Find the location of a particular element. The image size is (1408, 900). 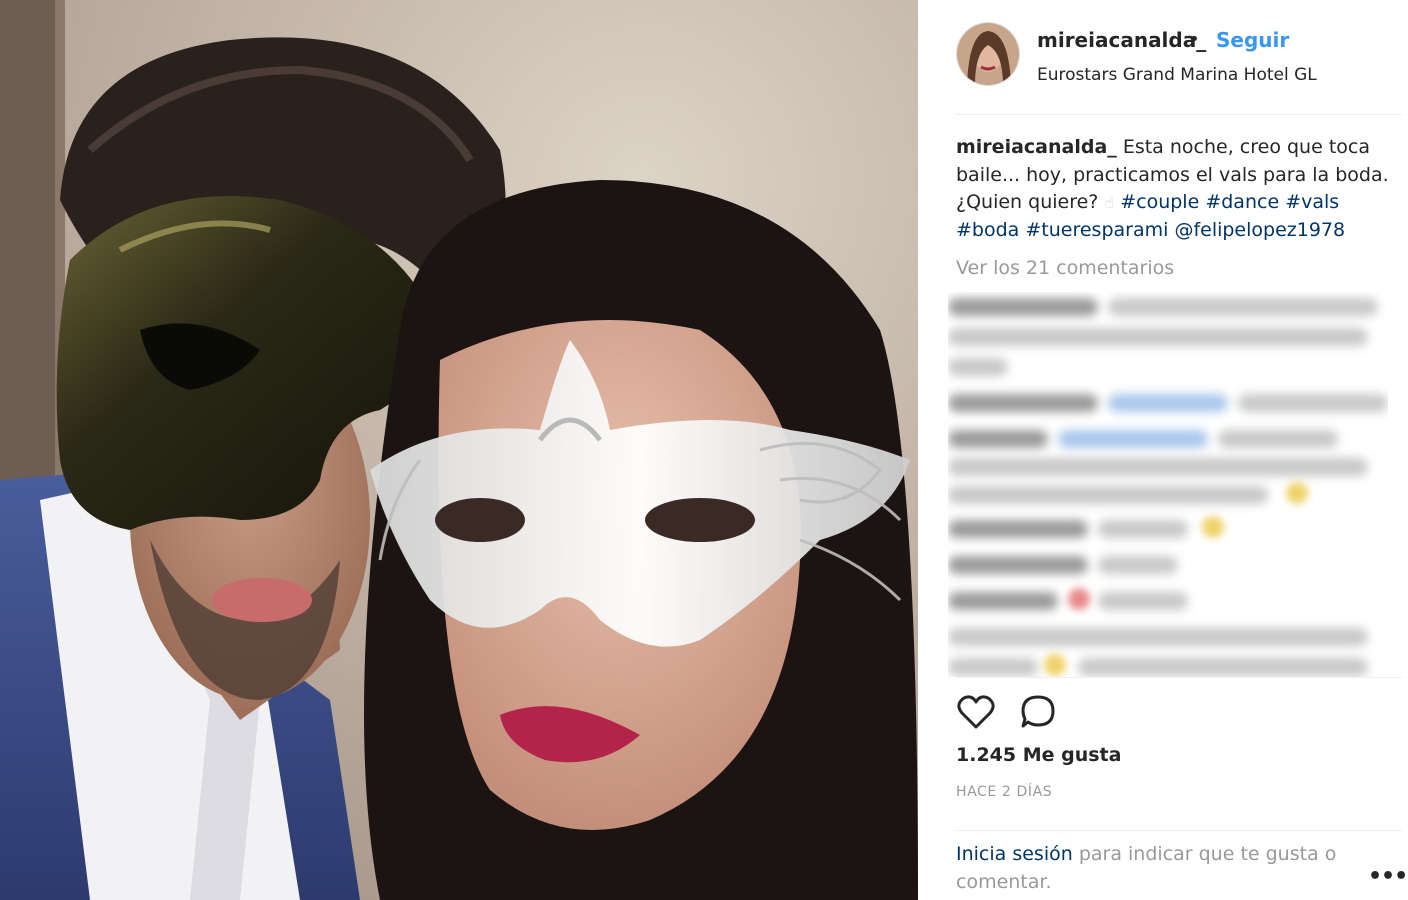

hashtag-dance: #dance is located at coordinates (1242, 202).